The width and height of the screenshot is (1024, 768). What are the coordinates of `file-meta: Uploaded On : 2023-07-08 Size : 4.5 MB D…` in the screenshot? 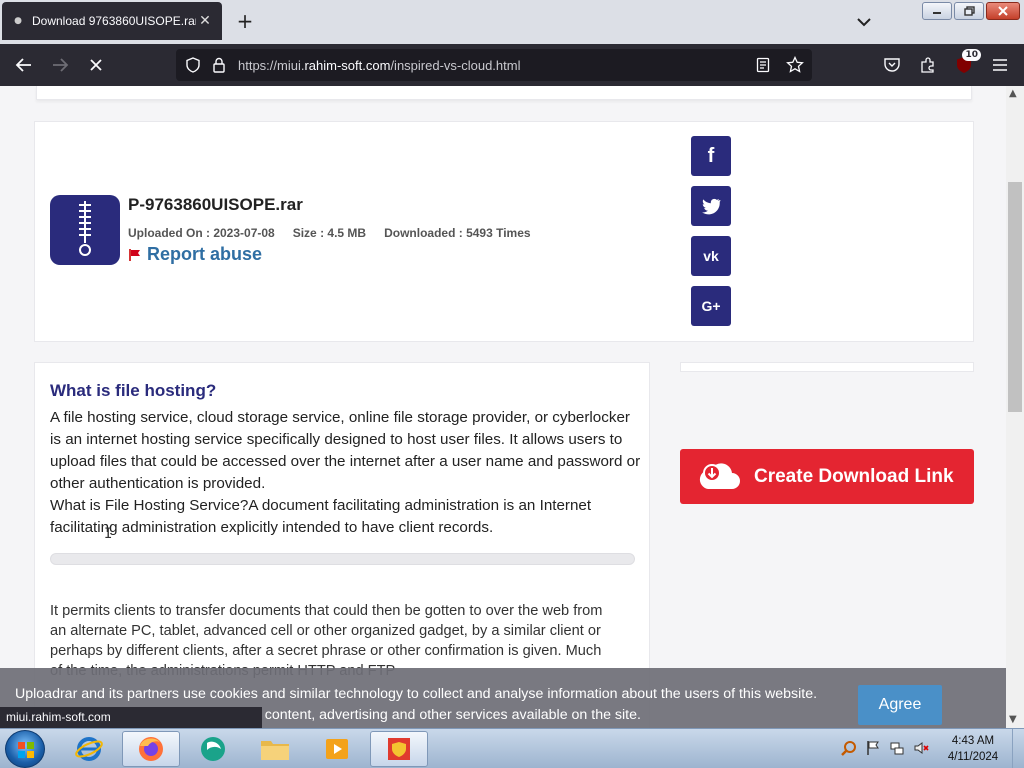 It's located at (329, 233).